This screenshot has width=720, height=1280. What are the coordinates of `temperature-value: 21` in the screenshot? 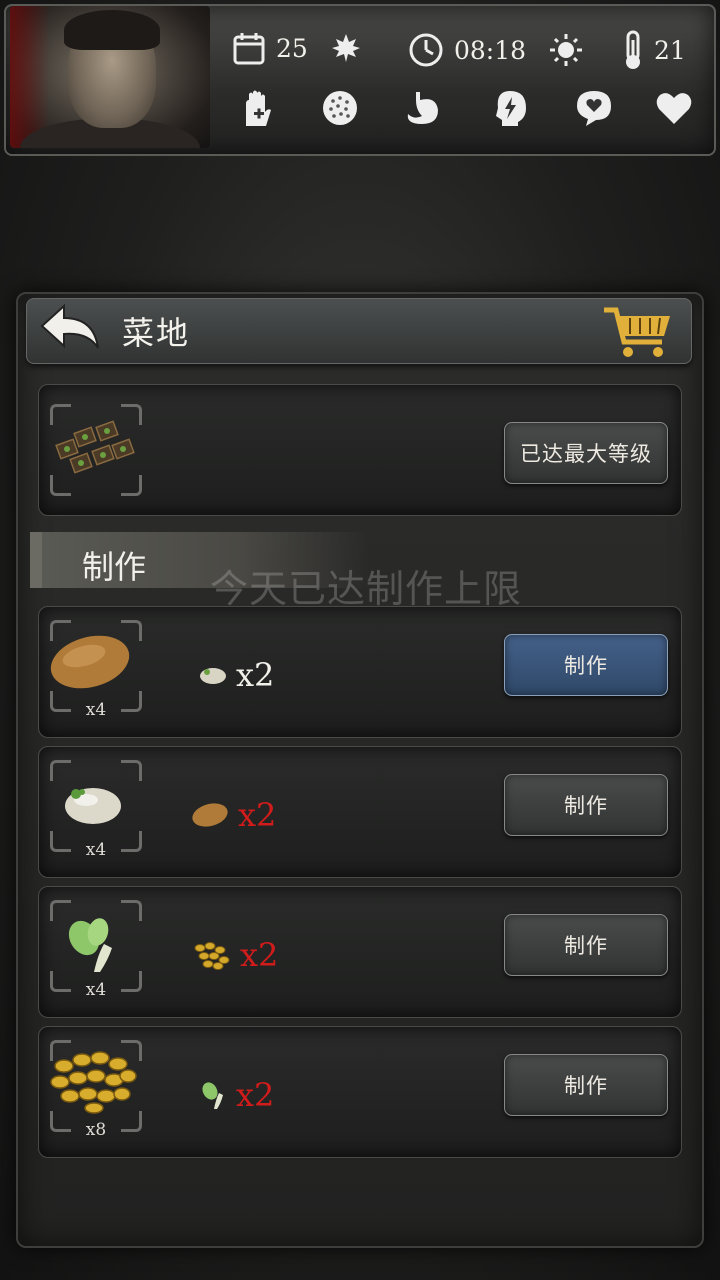 It's located at (670, 50).